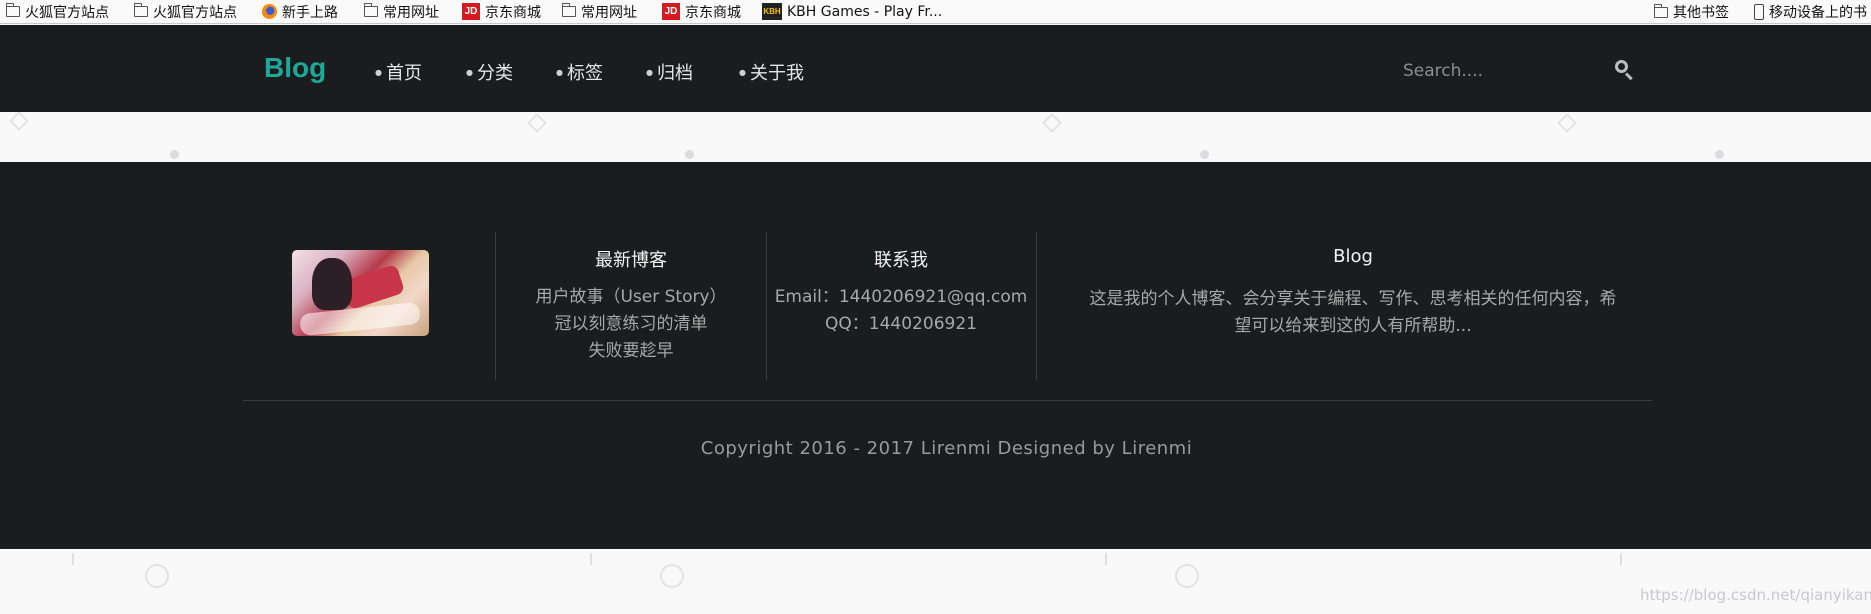 This screenshot has width=1871, height=614. Describe the element at coordinates (494, 73) in the screenshot. I see `nav-item-label: 分类` at that location.